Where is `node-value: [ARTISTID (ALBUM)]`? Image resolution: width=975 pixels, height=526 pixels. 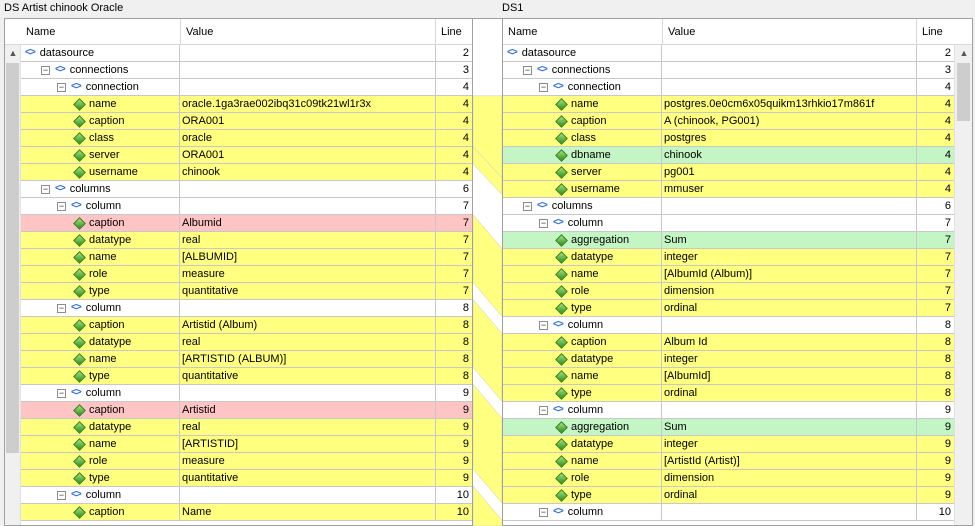
node-value: [ARTISTID (ALBUM)] is located at coordinates (308, 359).